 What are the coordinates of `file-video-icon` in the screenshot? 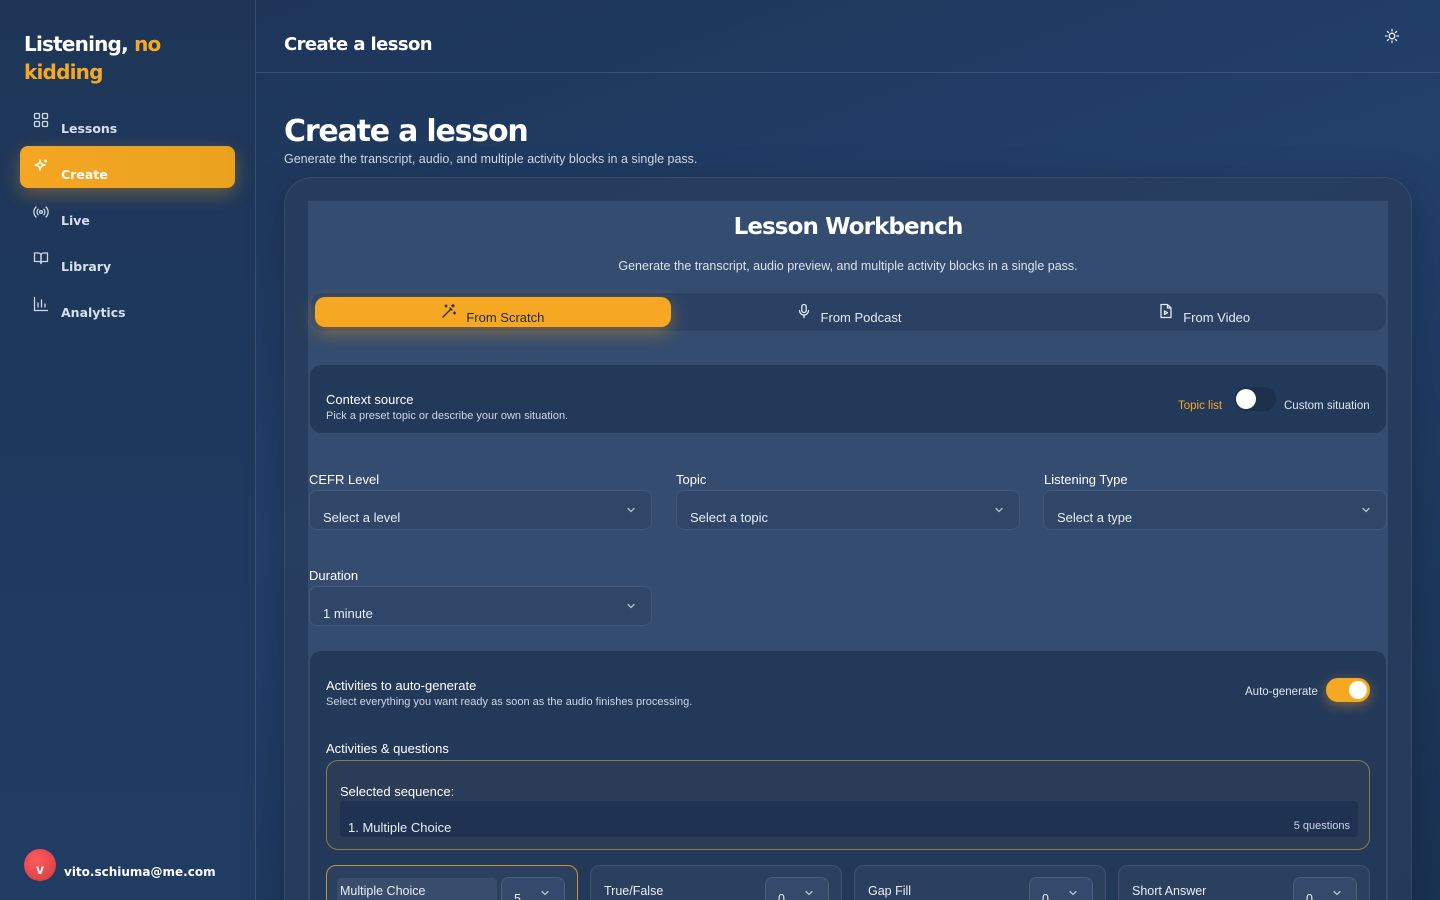 It's located at (1166, 311).